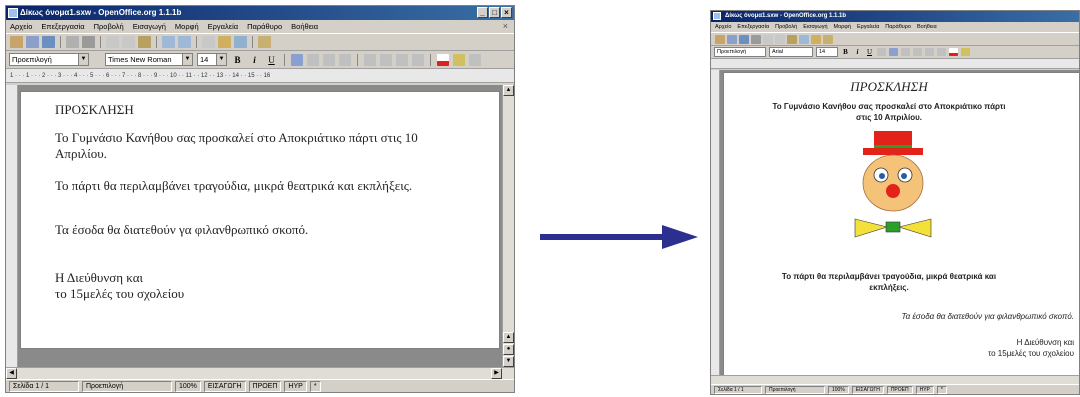 This screenshot has height=397, width=1080. Describe the element at coordinates (212, 59) in the screenshot. I see `font-size-select: 14 ▼` at that location.